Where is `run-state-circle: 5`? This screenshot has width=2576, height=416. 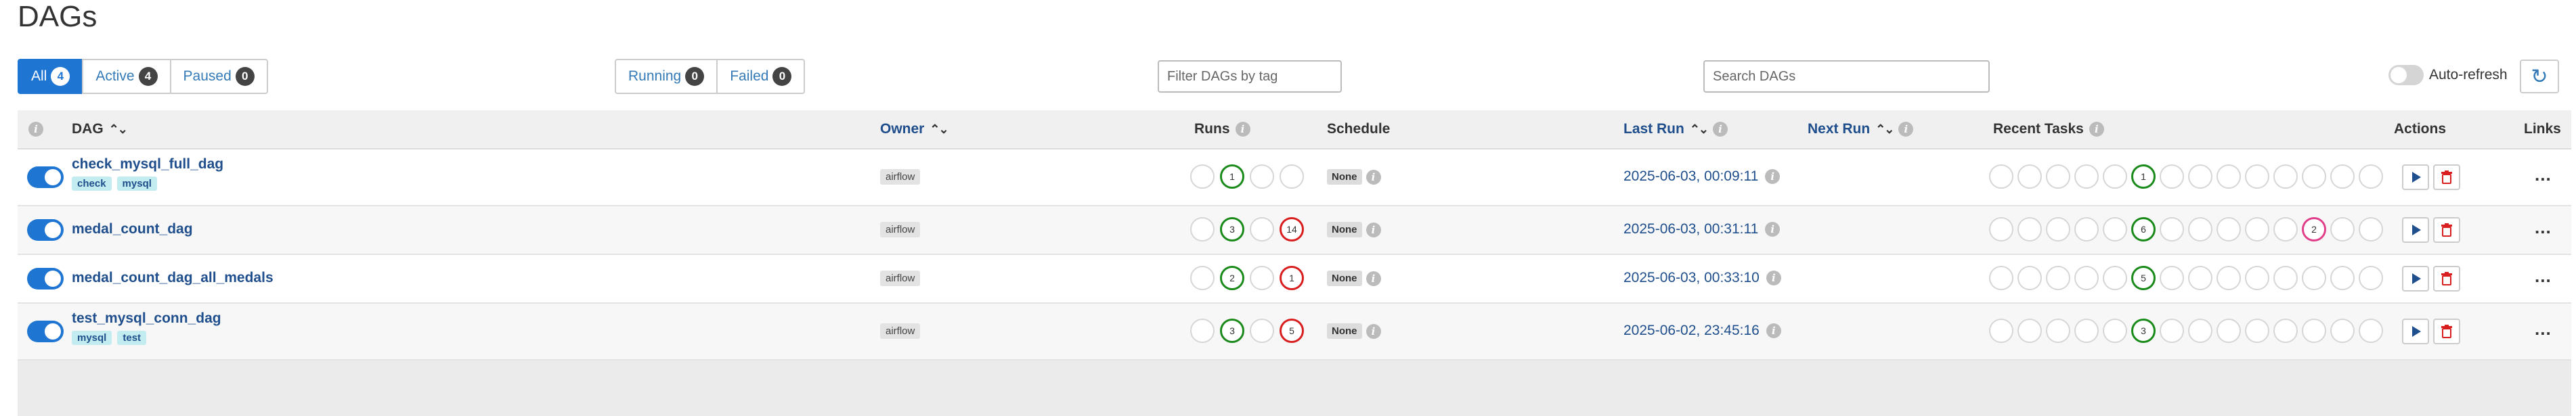
run-state-circle: 5 is located at coordinates (1292, 331).